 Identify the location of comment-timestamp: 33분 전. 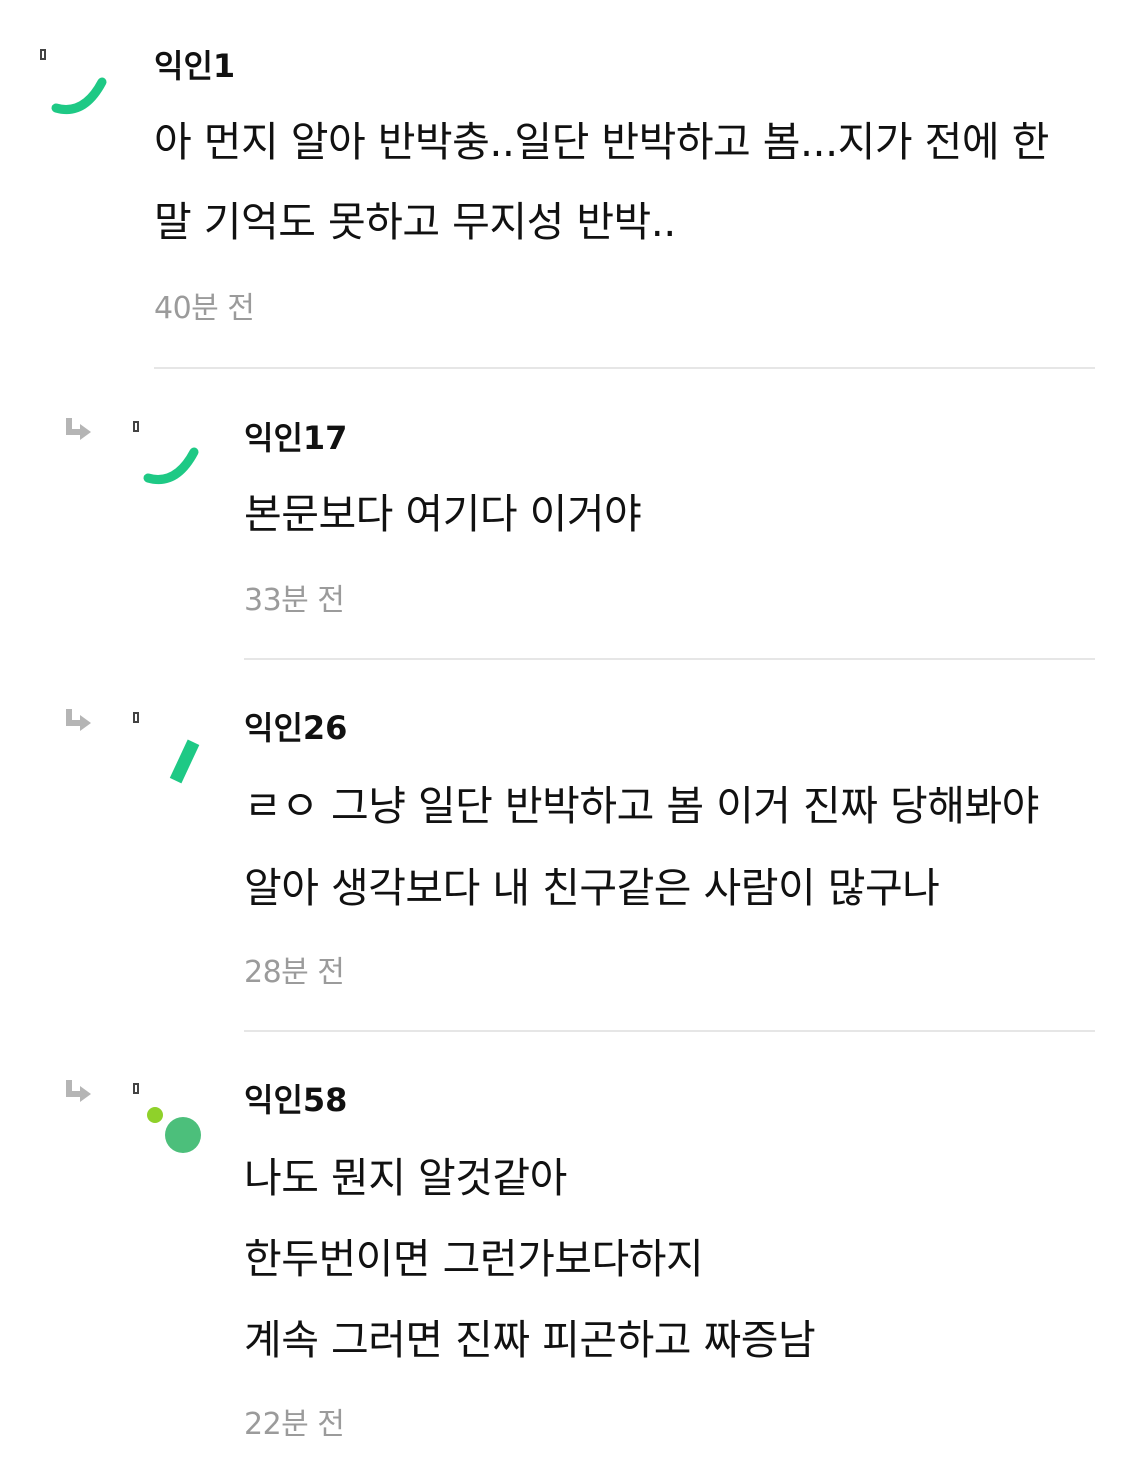
(294, 600).